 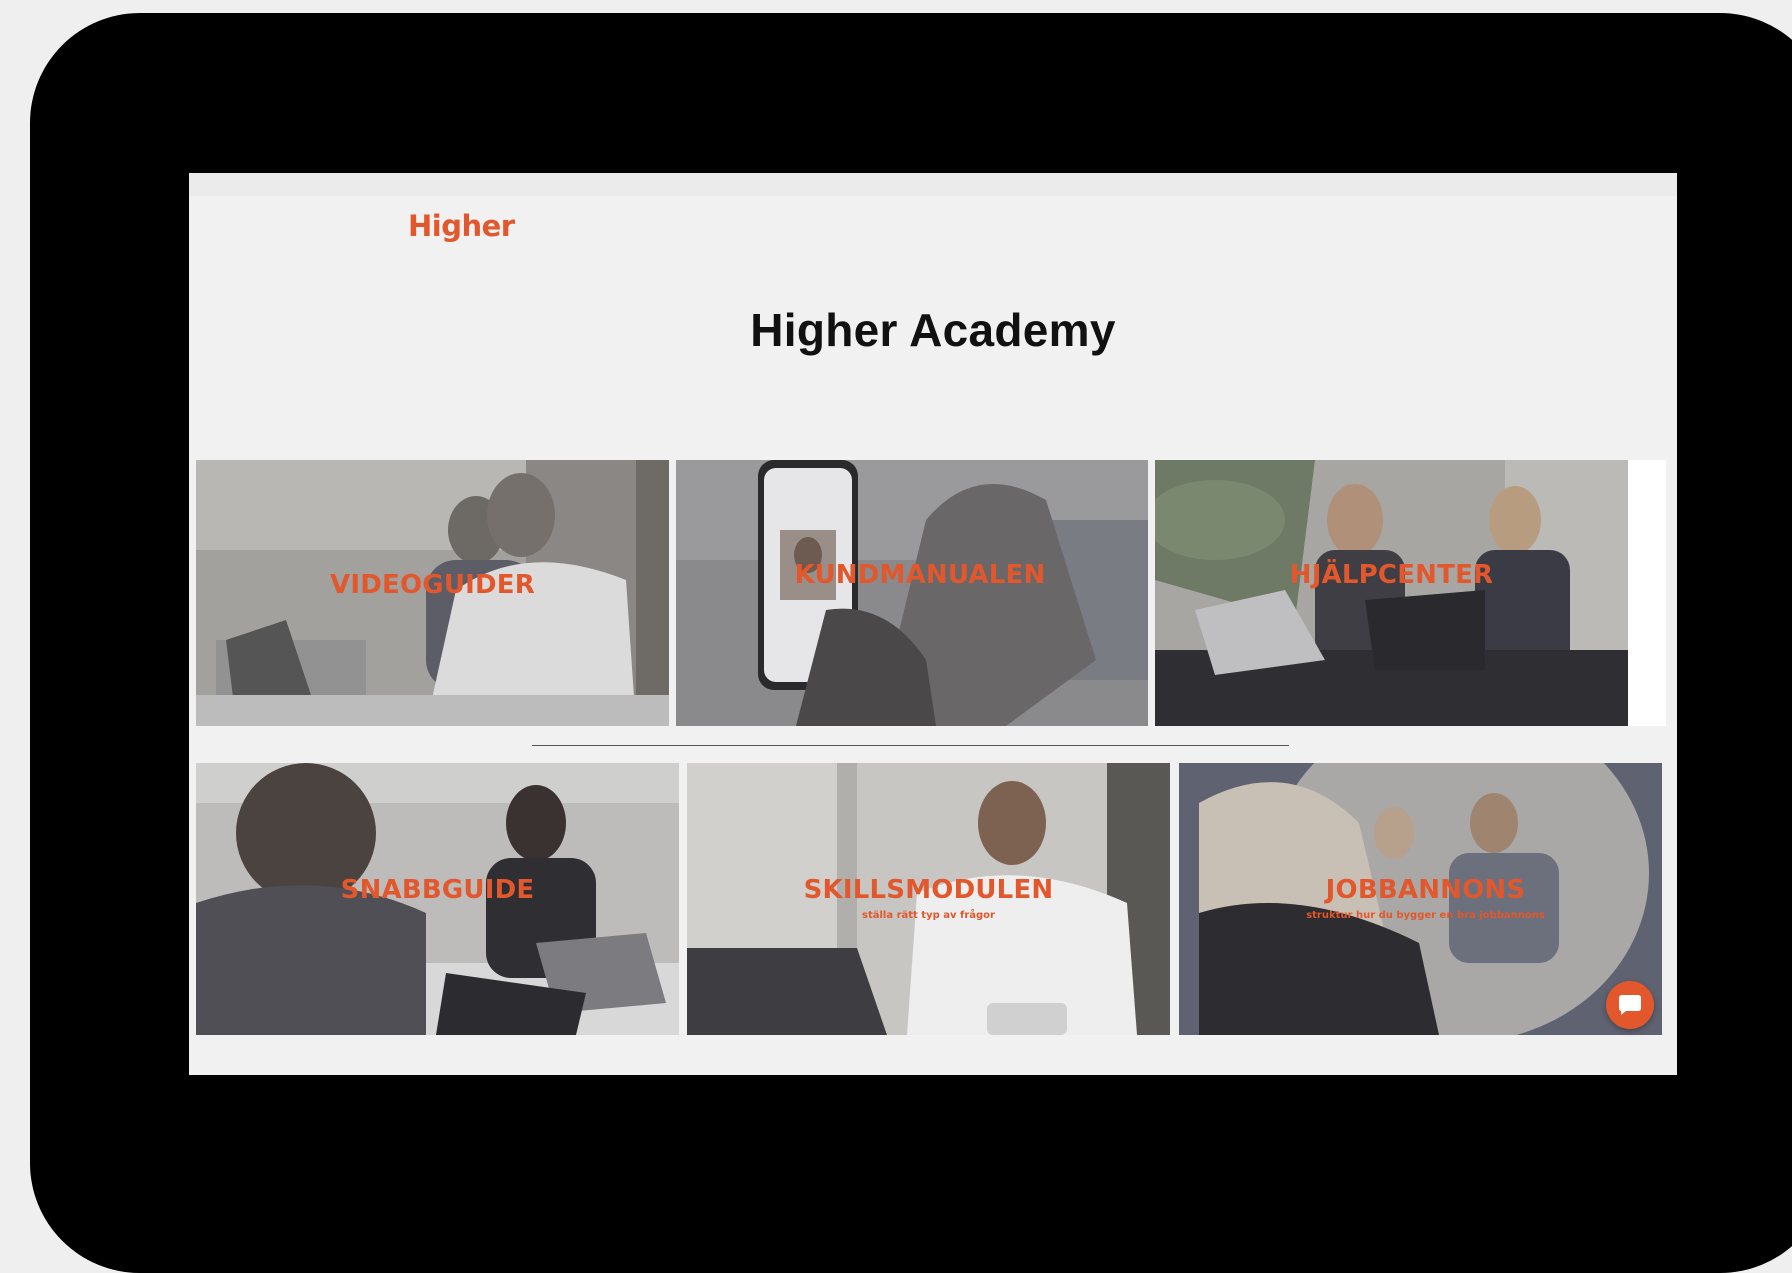 What do you see at coordinates (1647, 593) in the screenshot?
I see `tiles-right-gap` at bounding box center [1647, 593].